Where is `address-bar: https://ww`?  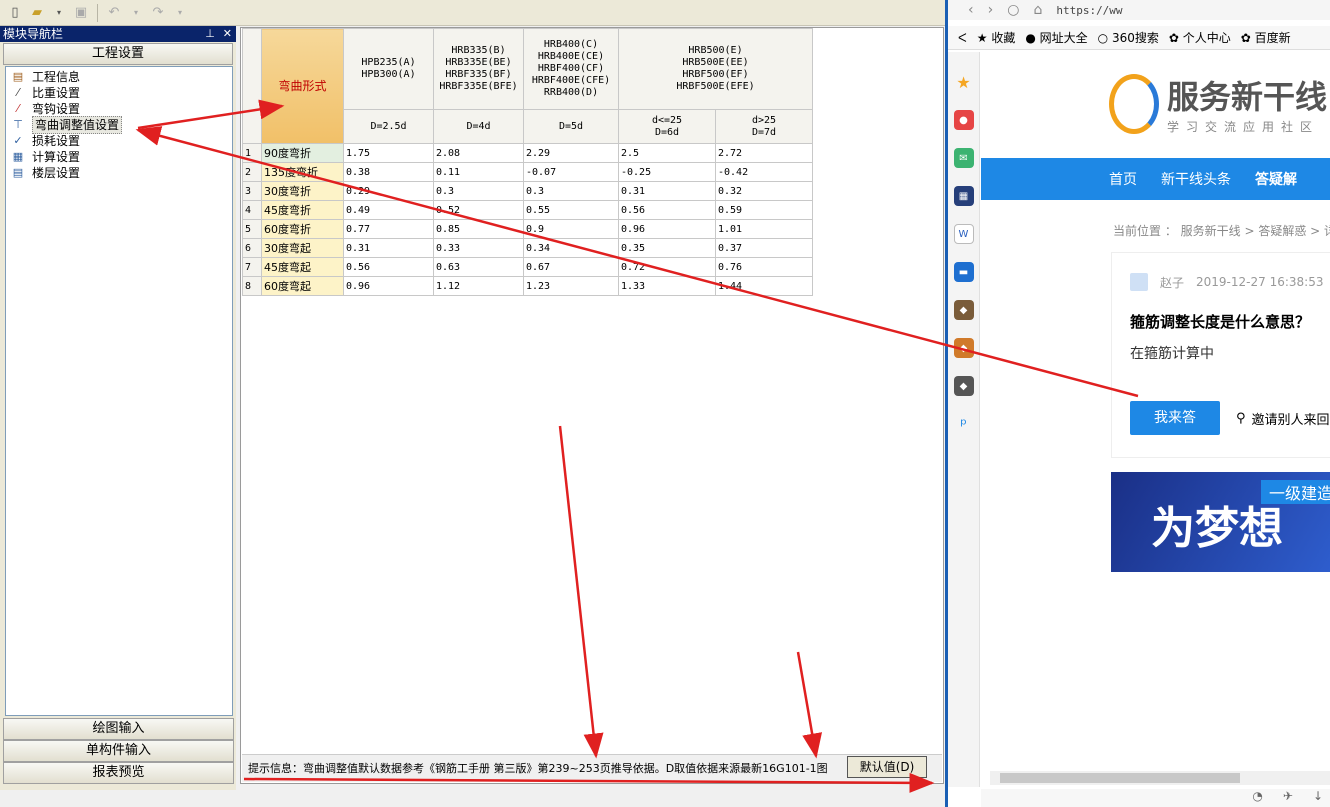
address-bar: https://ww is located at coordinates (1089, 10).